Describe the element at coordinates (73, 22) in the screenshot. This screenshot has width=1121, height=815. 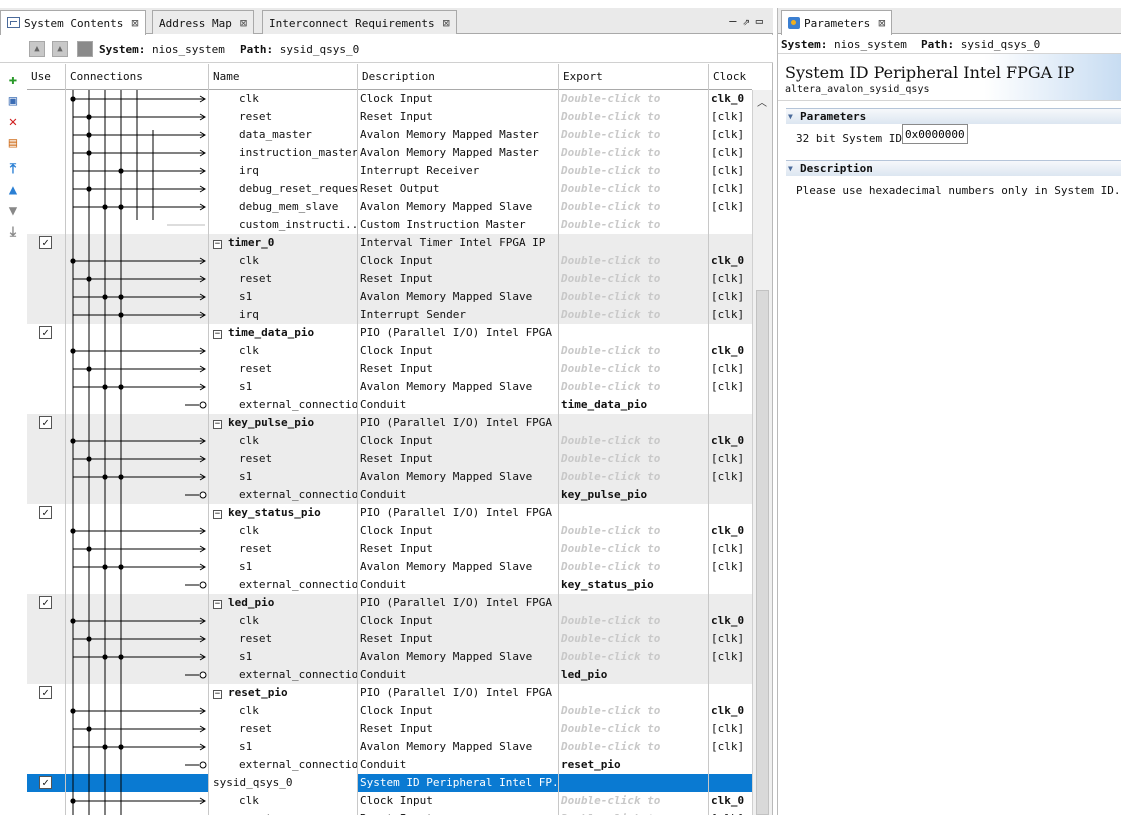
I see `tab-system-contents: System Contents ⊠` at that location.